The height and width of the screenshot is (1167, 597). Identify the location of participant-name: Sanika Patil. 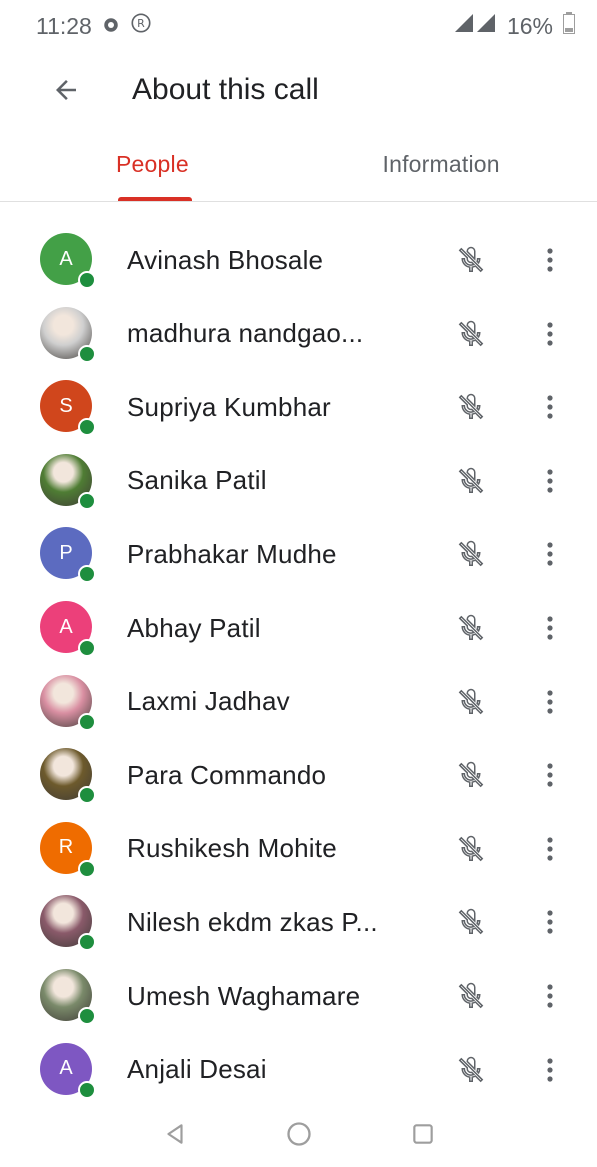
(197, 480).